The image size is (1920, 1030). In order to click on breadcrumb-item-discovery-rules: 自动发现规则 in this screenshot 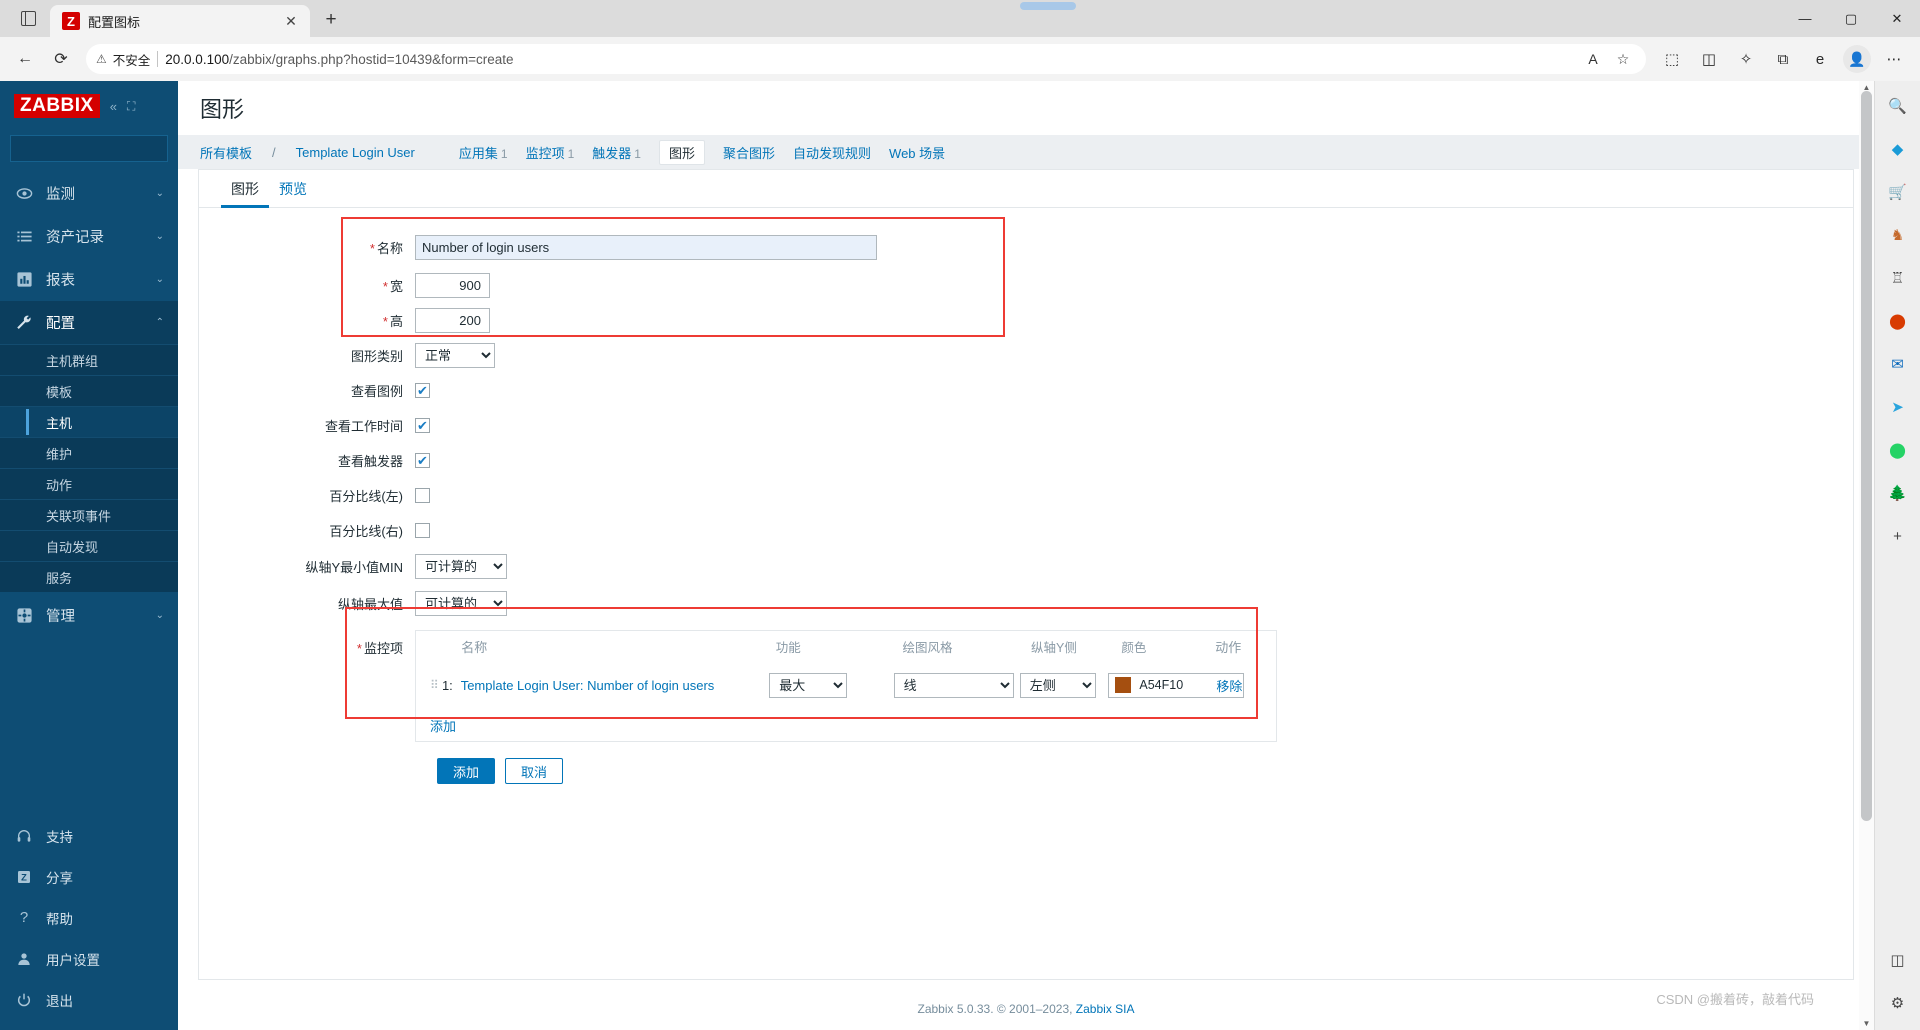, I will do `click(832, 152)`.